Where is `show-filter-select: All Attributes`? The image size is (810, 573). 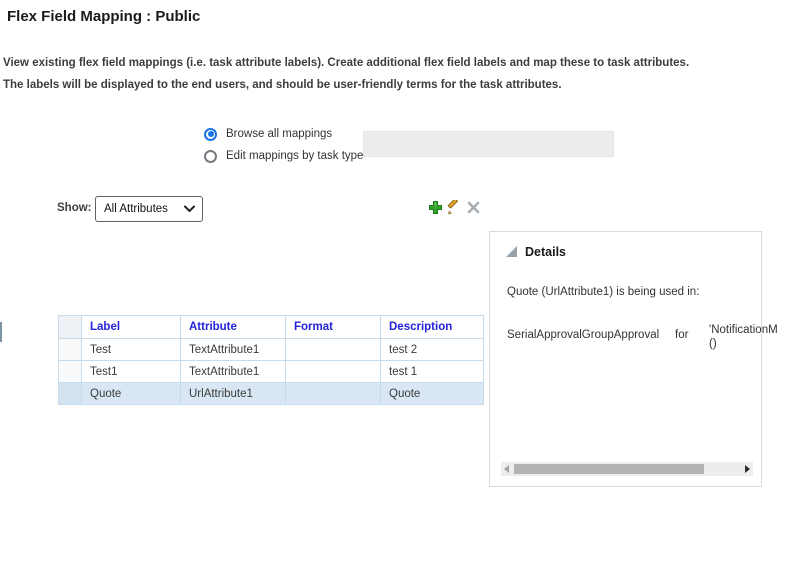
show-filter-select: All Attributes is located at coordinates (149, 209).